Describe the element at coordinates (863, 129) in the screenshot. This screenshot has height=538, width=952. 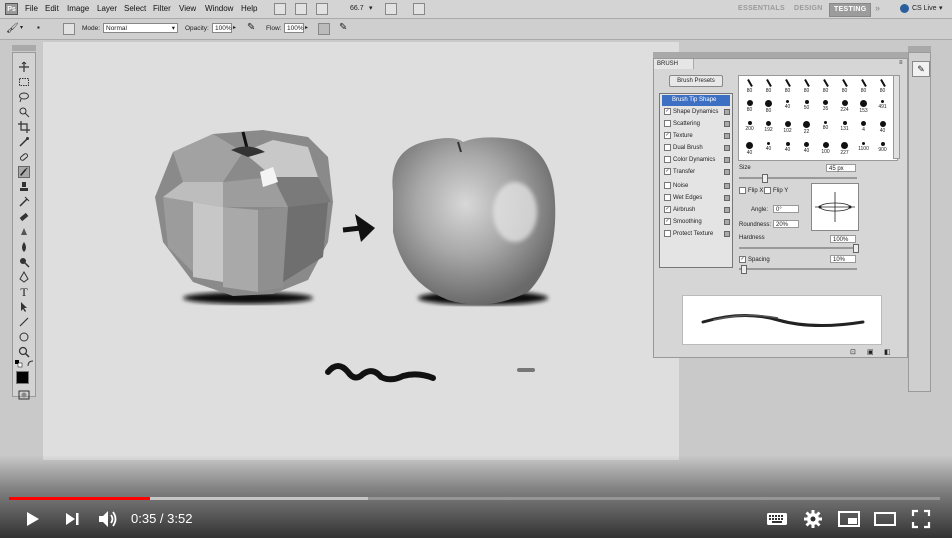
I see `brush-preset-cell: 4` at that location.